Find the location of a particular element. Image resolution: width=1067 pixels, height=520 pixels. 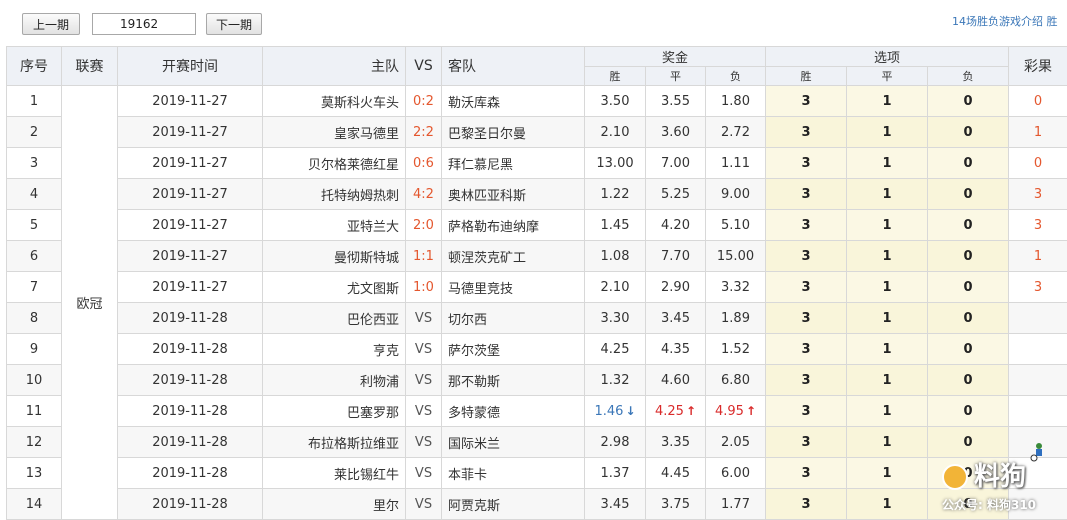

cell-score: 2:2 is located at coordinates (424, 132).